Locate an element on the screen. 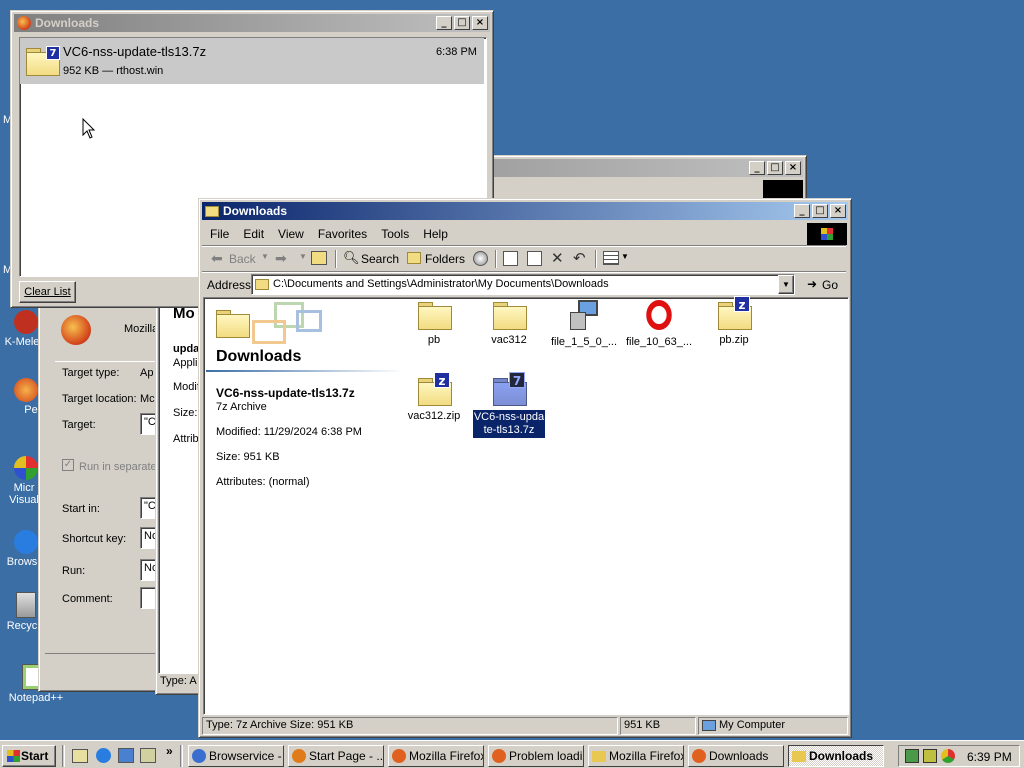 The width and height of the screenshot is (1024, 768). target-label: Target: is located at coordinates (79, 425).